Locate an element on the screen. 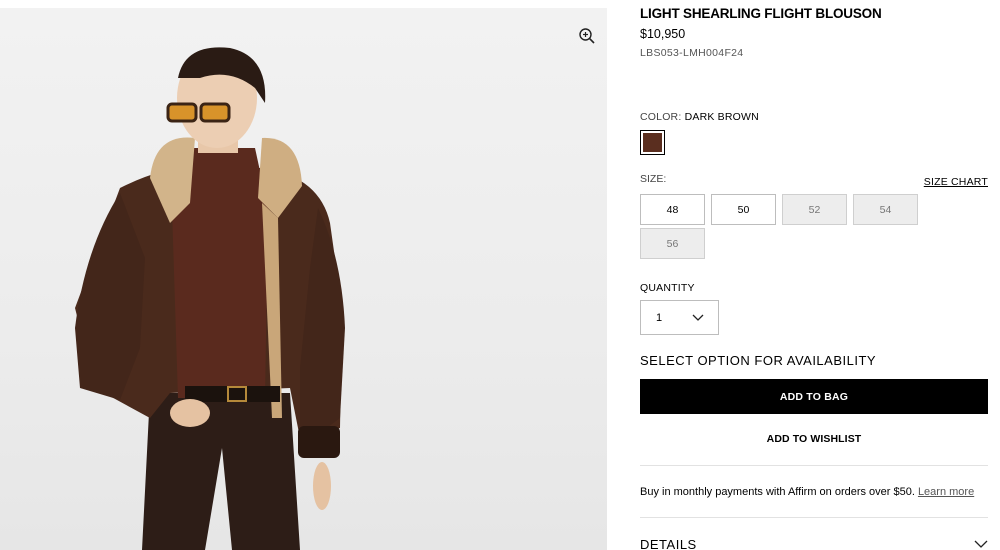 The image size is (1000, 550). color-swatch-dark-brown is located at coordinates (652, 142).